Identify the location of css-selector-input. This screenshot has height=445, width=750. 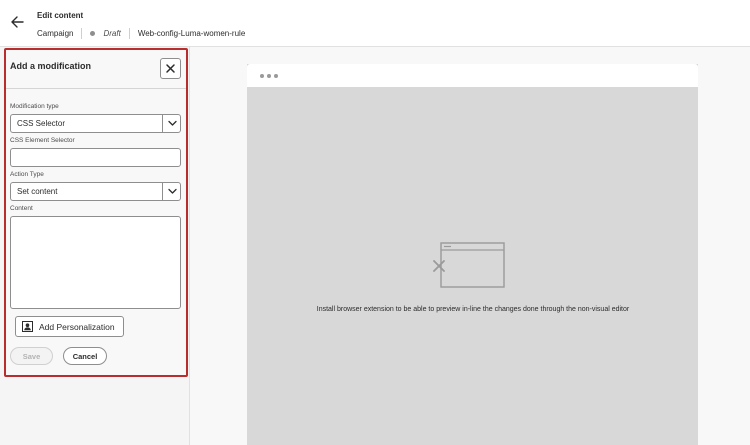
(95, 157).